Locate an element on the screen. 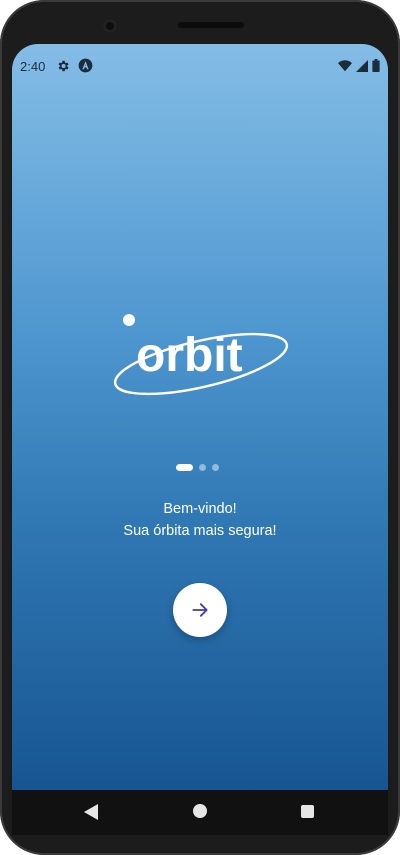 The image size is (400, 855). welcome-subtitle: Sua órbita mais segura! is located at coordinates (200, 531).